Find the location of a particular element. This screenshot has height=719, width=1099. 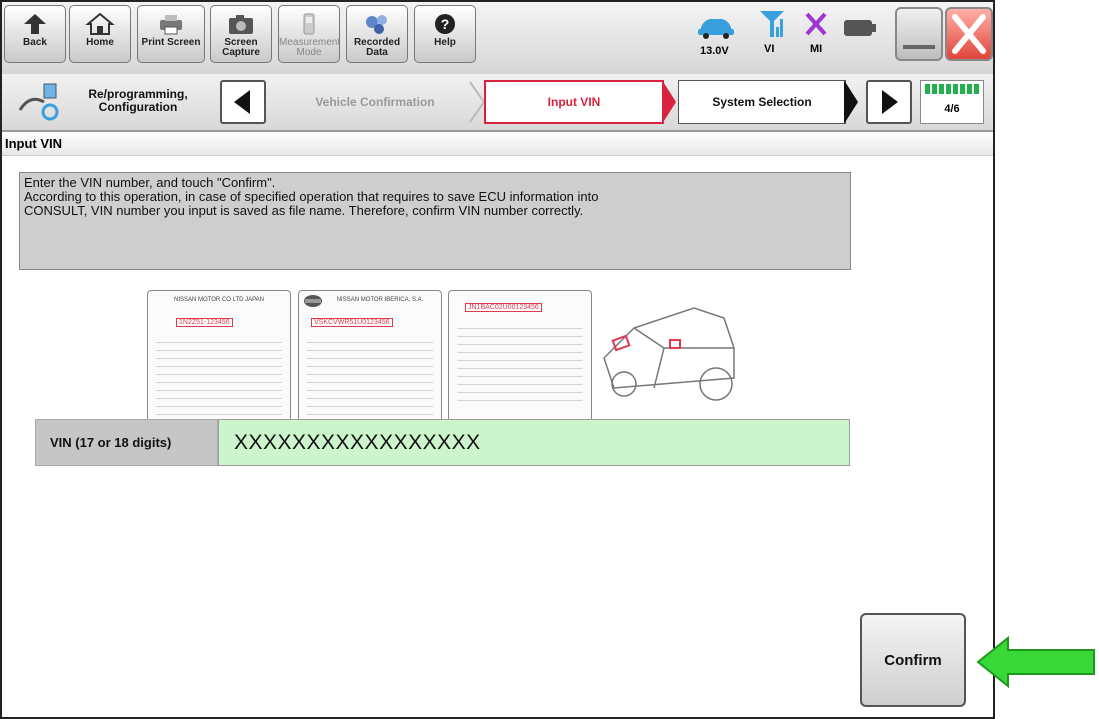

callout-arrow-icon is located at coordinates (1035, 662).